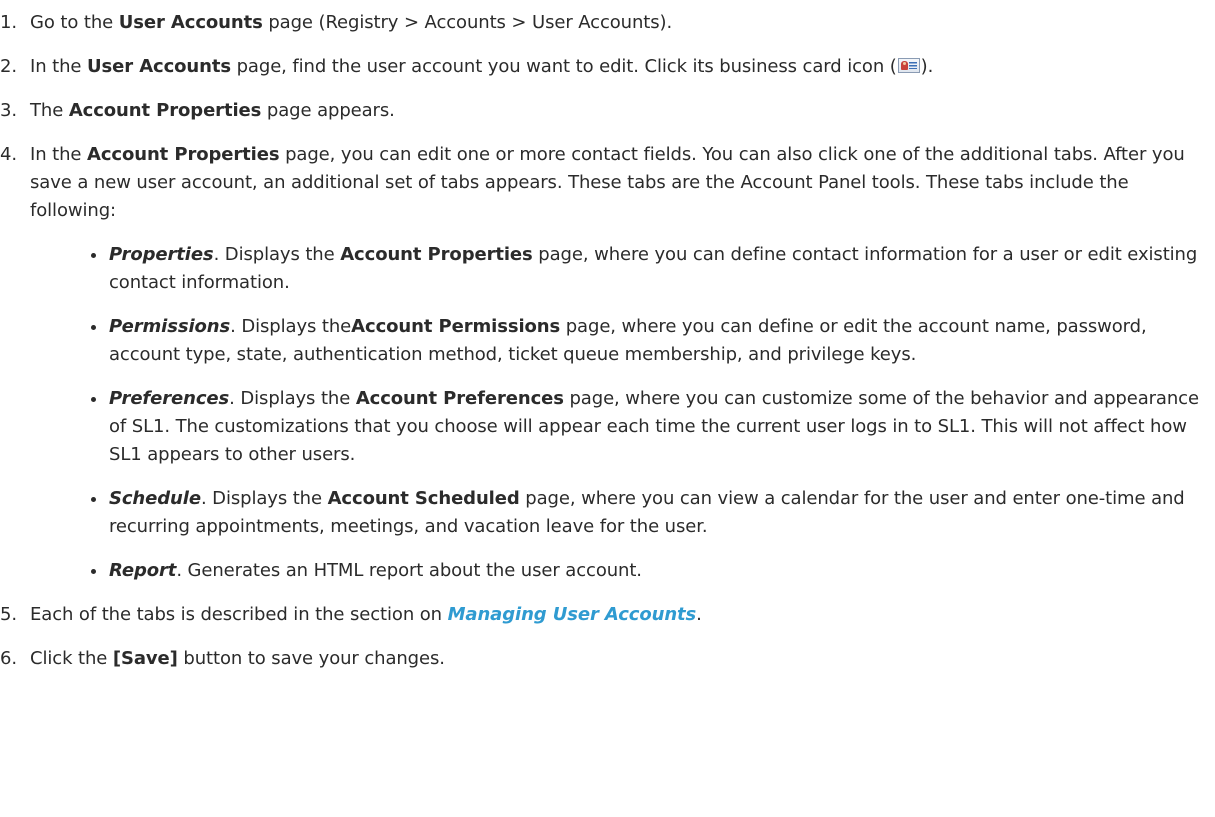 The image size is (1215, 817). I want to click on step-3: 3. The Account Properties page appears., so click(607, 111).